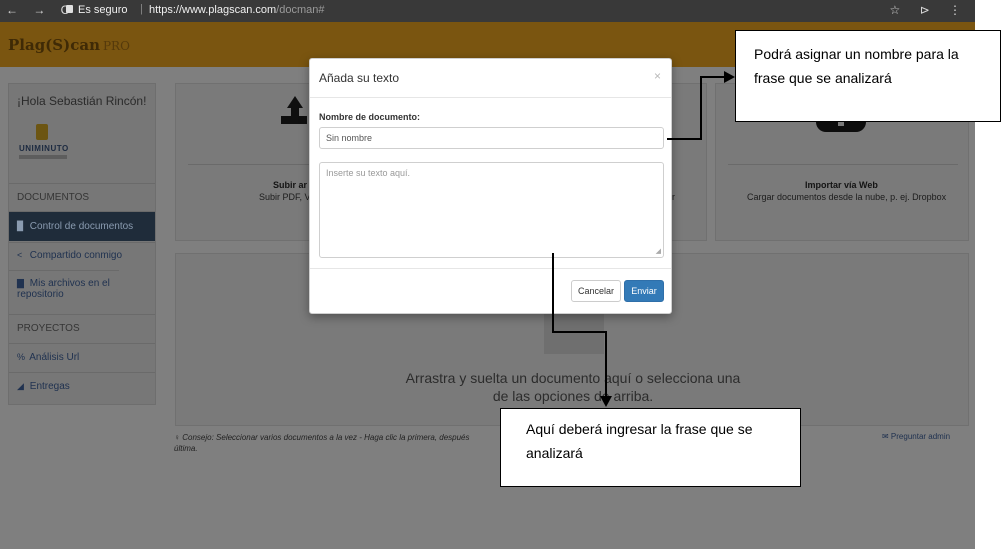 The width and height of the screenshot is (1001, 549). Describe the element at coordinates (573, 396) in the screenshot. I see `drop-zone-text-line2: de las opciones de arriba.` at that location.